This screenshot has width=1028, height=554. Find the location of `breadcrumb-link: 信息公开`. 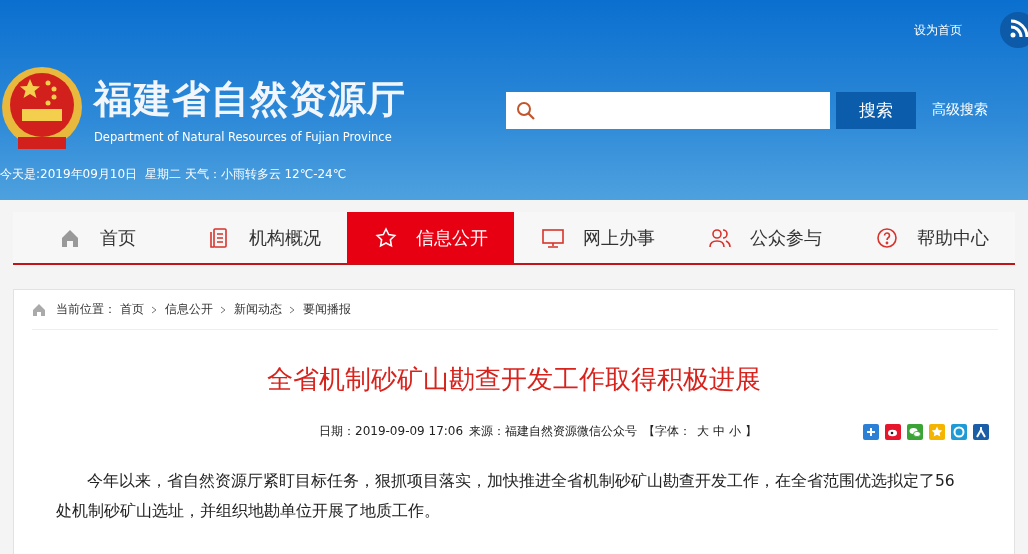

breadcrumb-link: 信息公开 is located at coordinates (189, 309).